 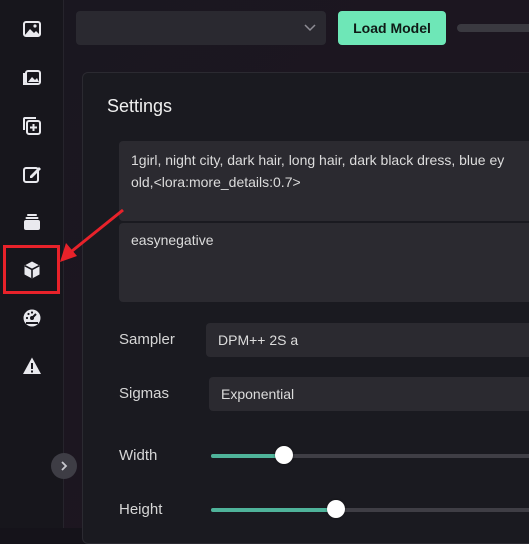 I want to click on chevron-down-icon, so click(x=310, y=28).